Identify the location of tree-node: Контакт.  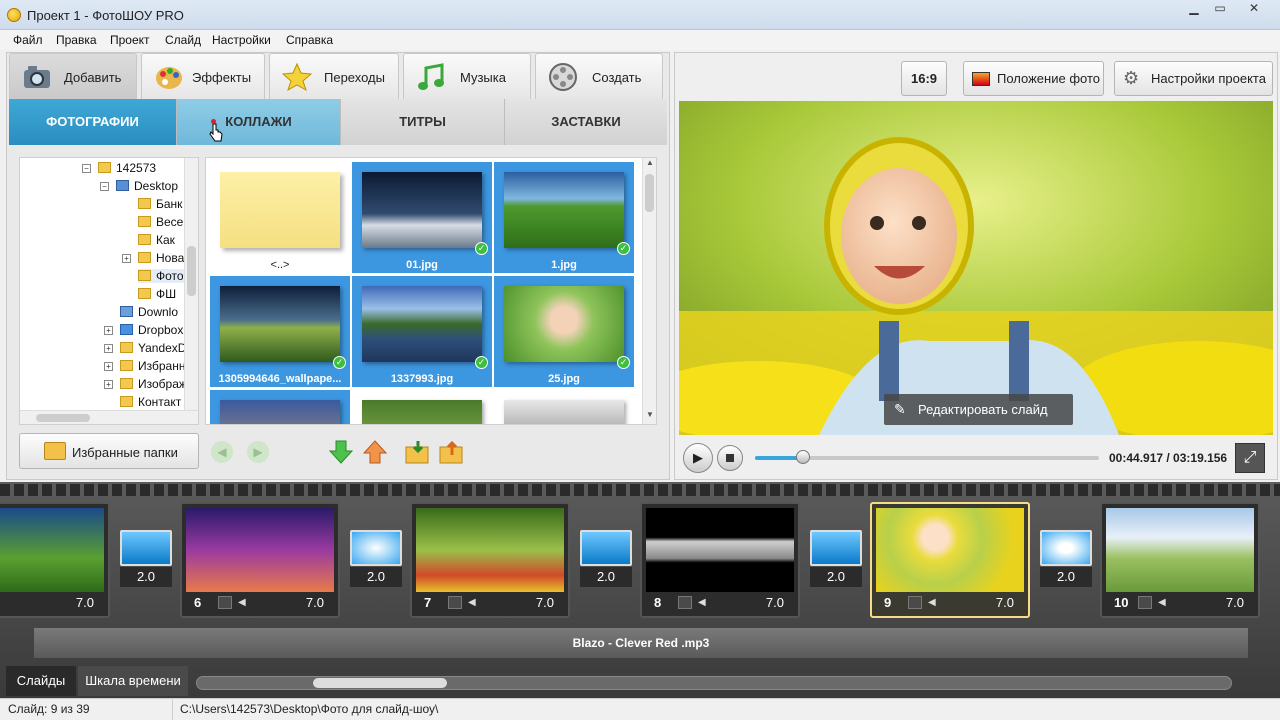
(150, 402).